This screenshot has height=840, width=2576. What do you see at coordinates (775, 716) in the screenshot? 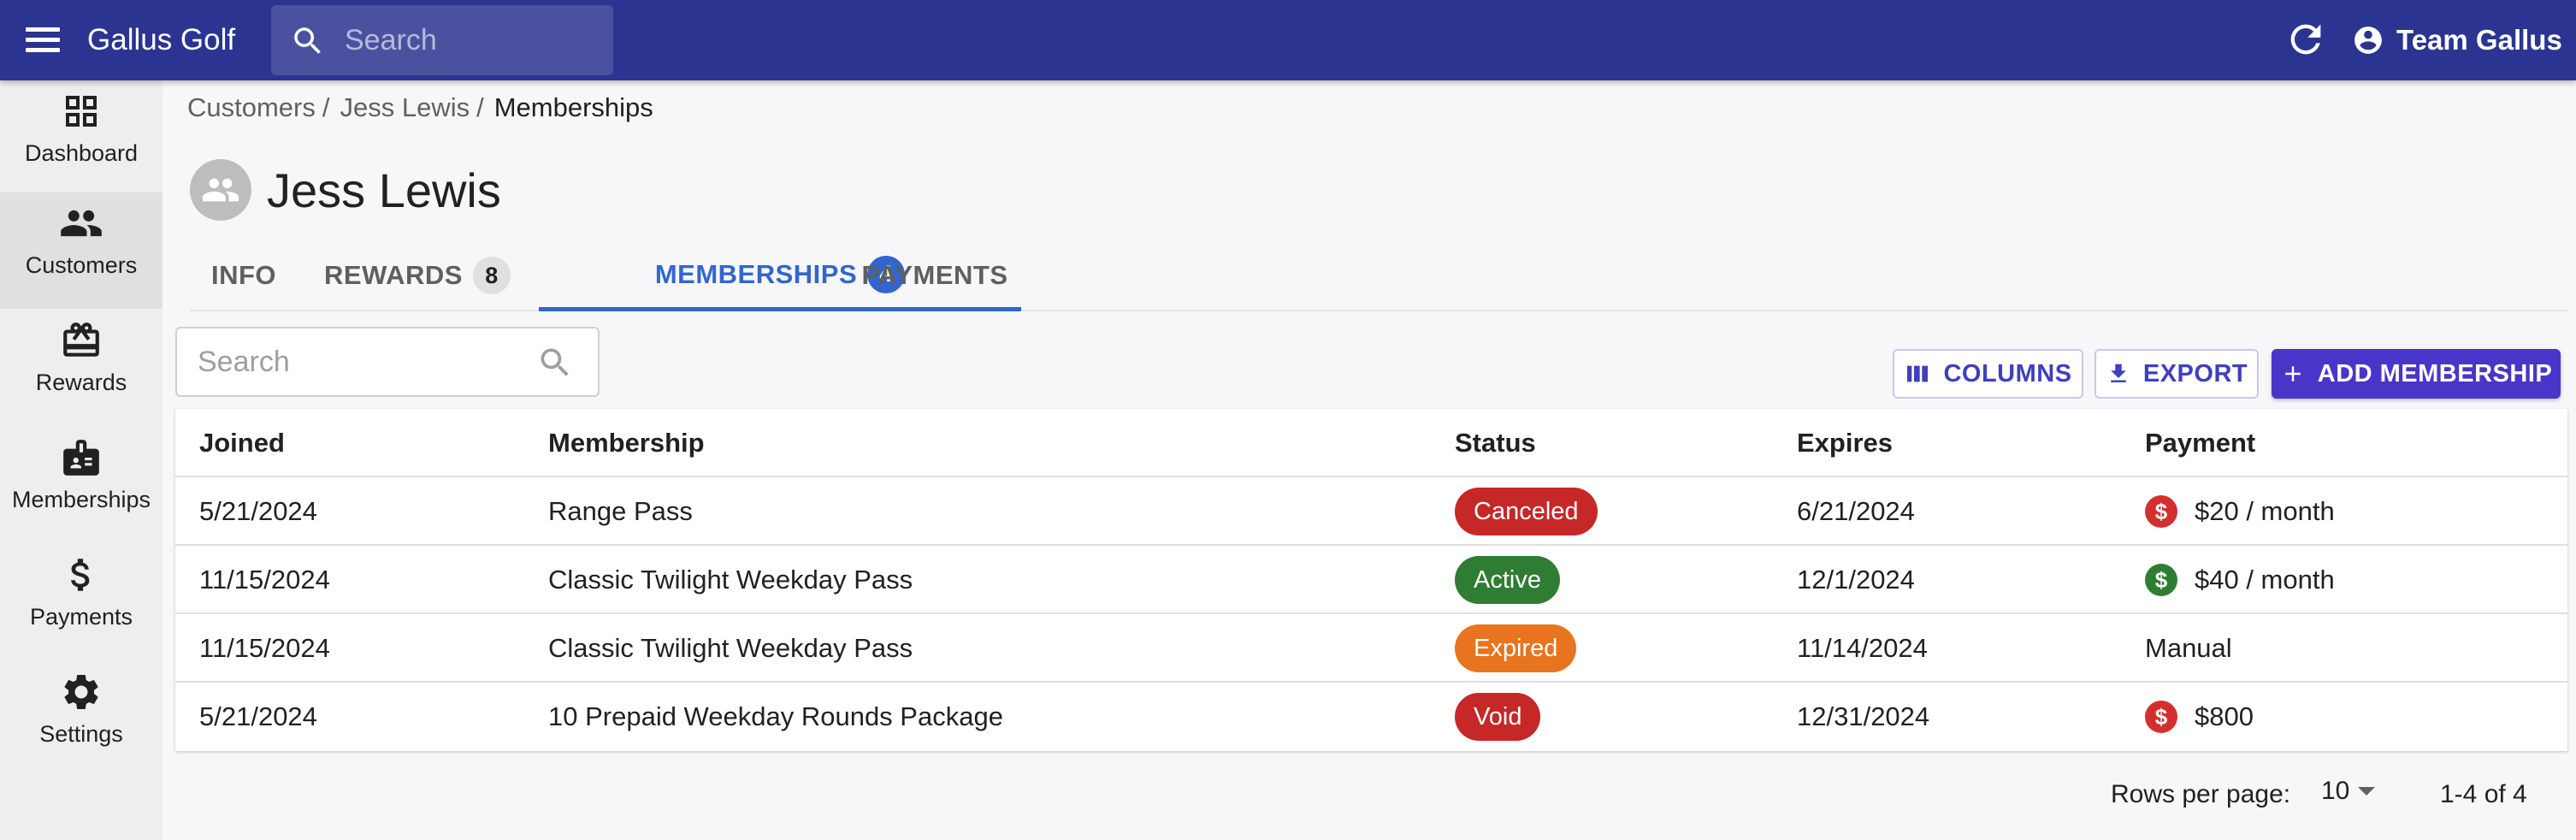
I see `cell-membership: 10 Prepaid Weekday Rounds Package` at bounding box center [775, 716].